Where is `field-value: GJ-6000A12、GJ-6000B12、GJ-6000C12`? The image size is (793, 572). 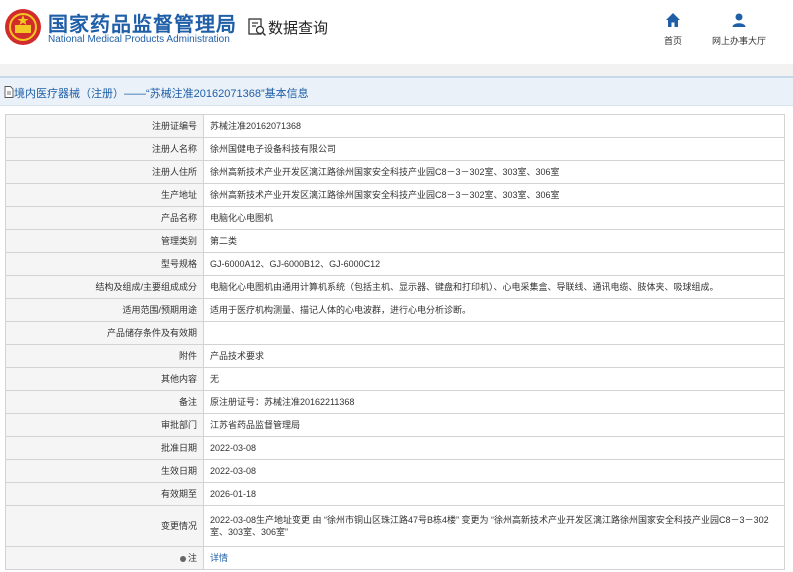 field-value: GJ-6000A12、GJ-6000B12、GJ-6000C12 is located at coordinates (494, 264).